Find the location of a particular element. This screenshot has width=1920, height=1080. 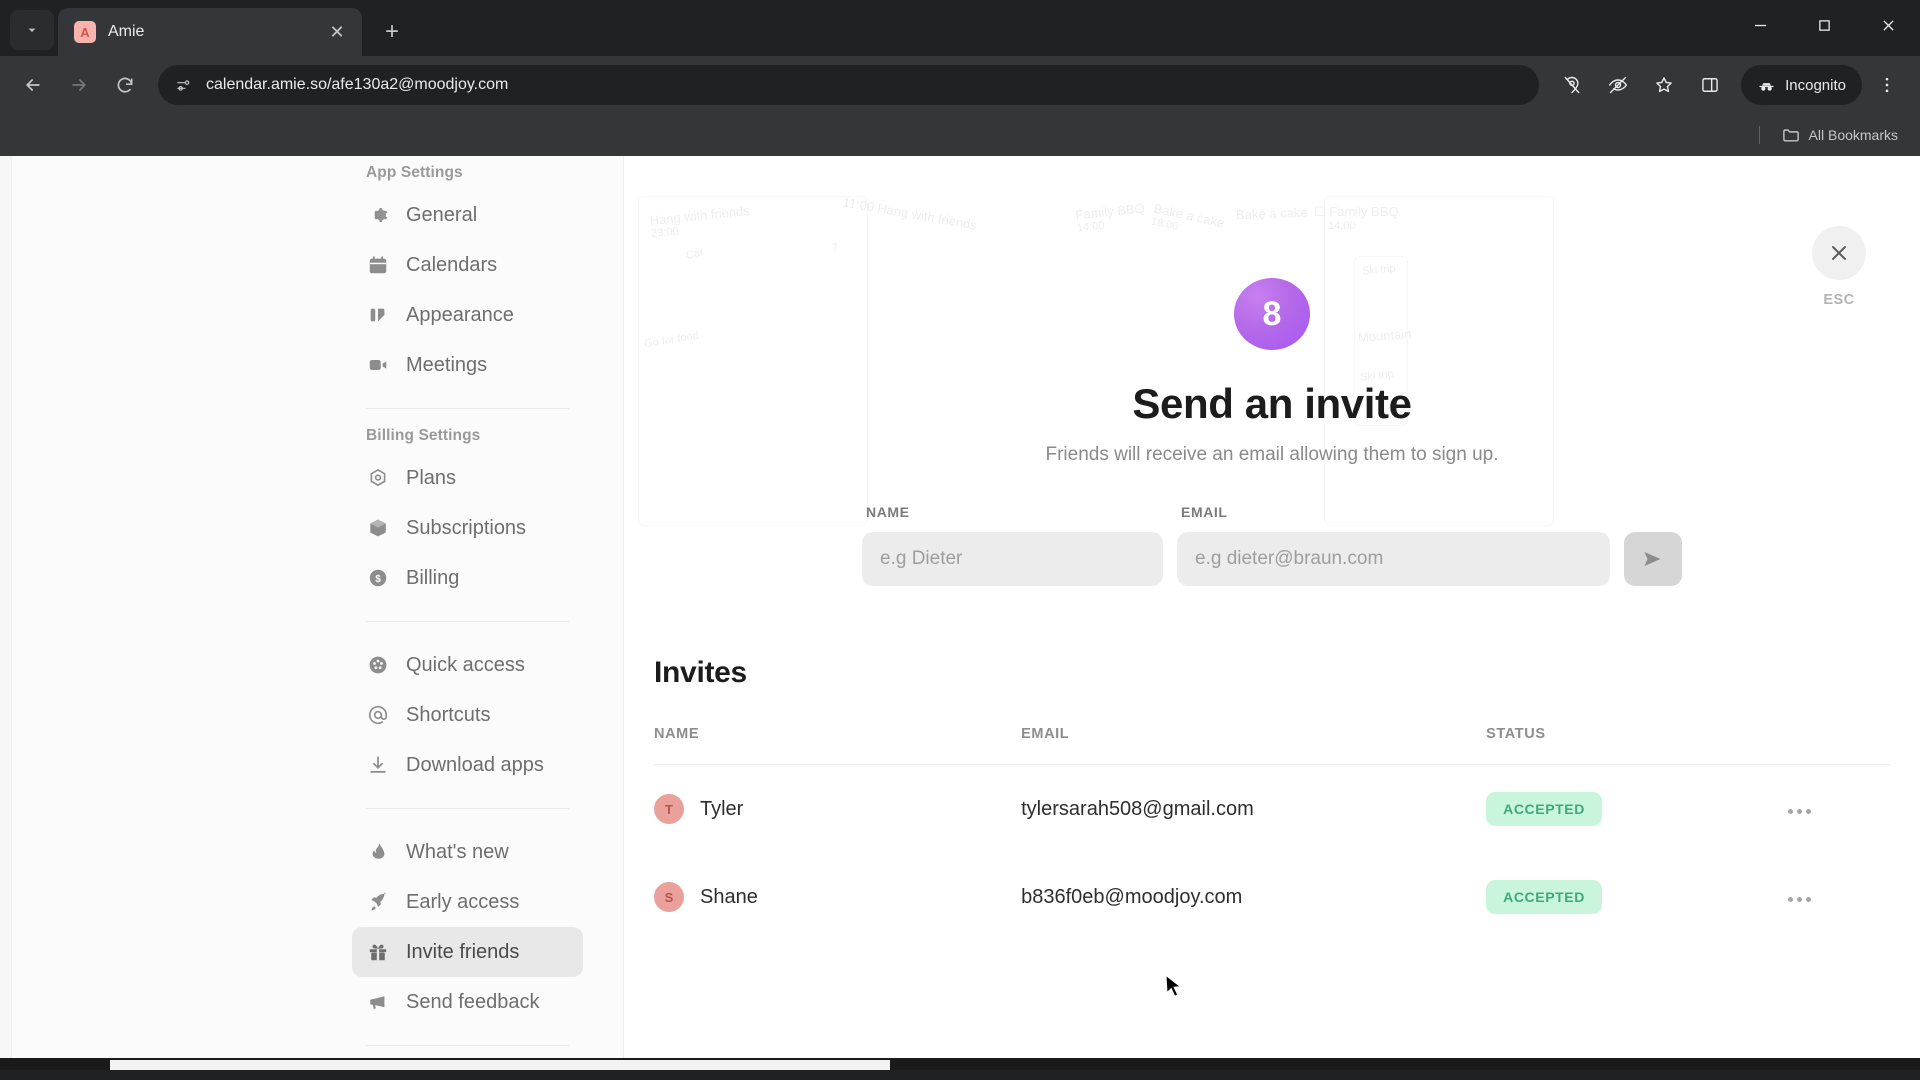

left-gutter is located at coordinates (6, 613).